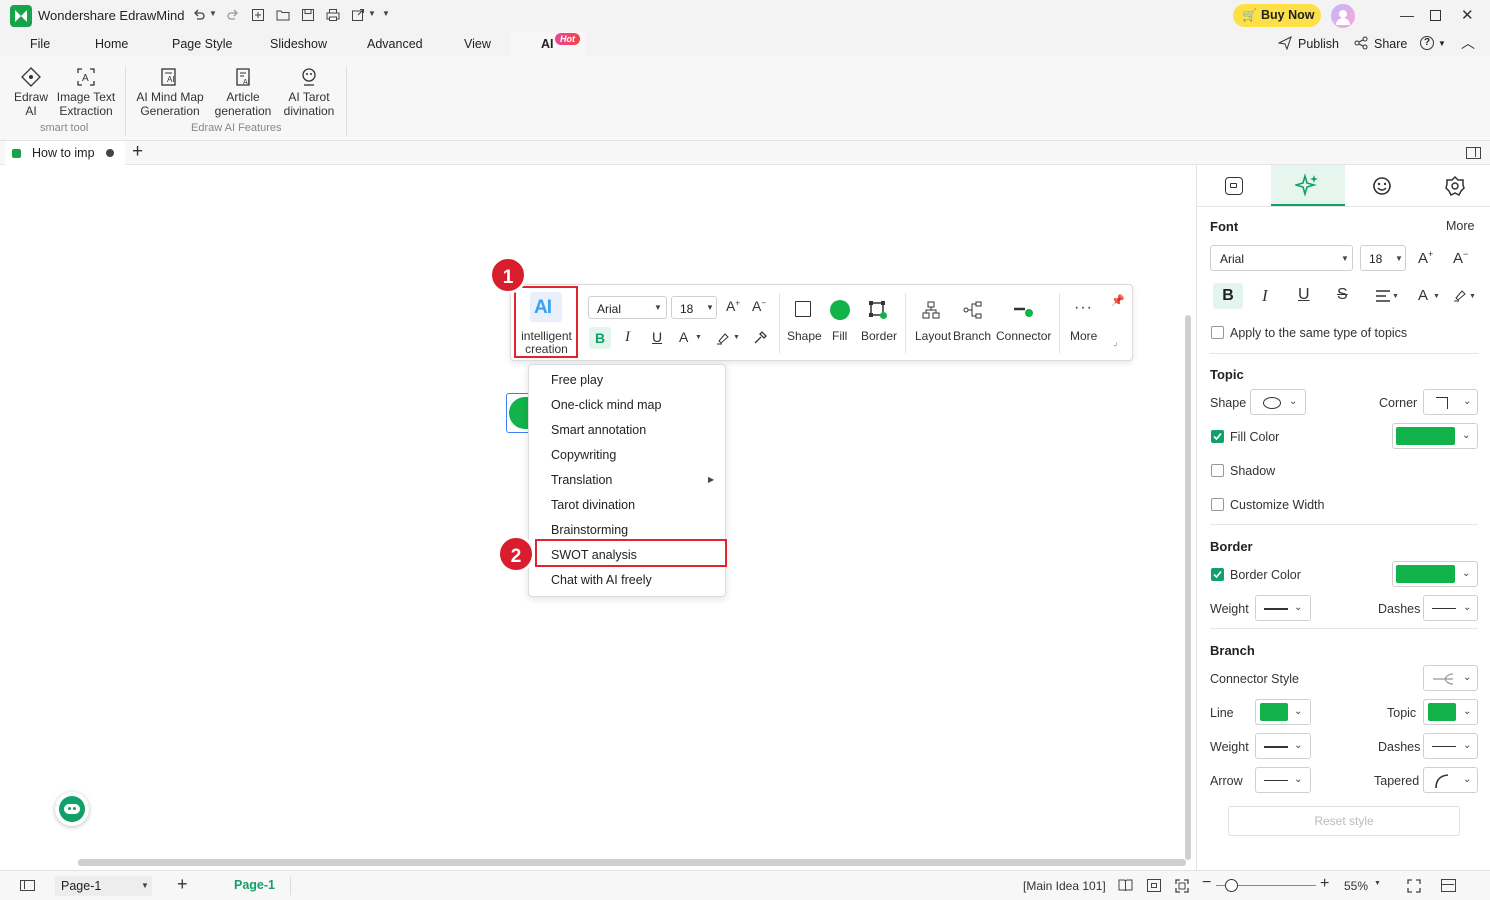  I want to click on font-more-link: More, so click(1460, 226).